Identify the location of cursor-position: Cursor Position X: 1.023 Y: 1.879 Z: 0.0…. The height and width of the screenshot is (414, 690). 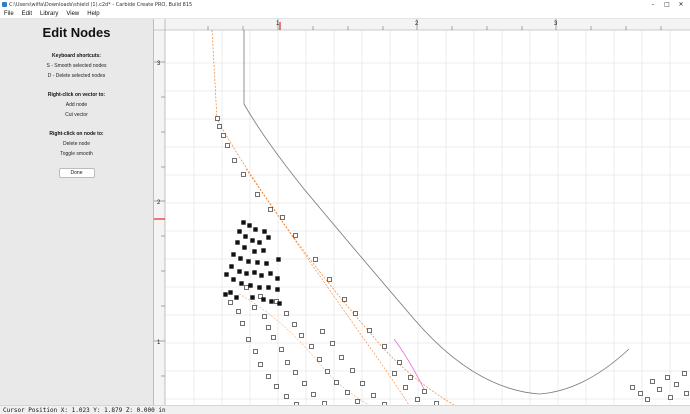
(84, 410).